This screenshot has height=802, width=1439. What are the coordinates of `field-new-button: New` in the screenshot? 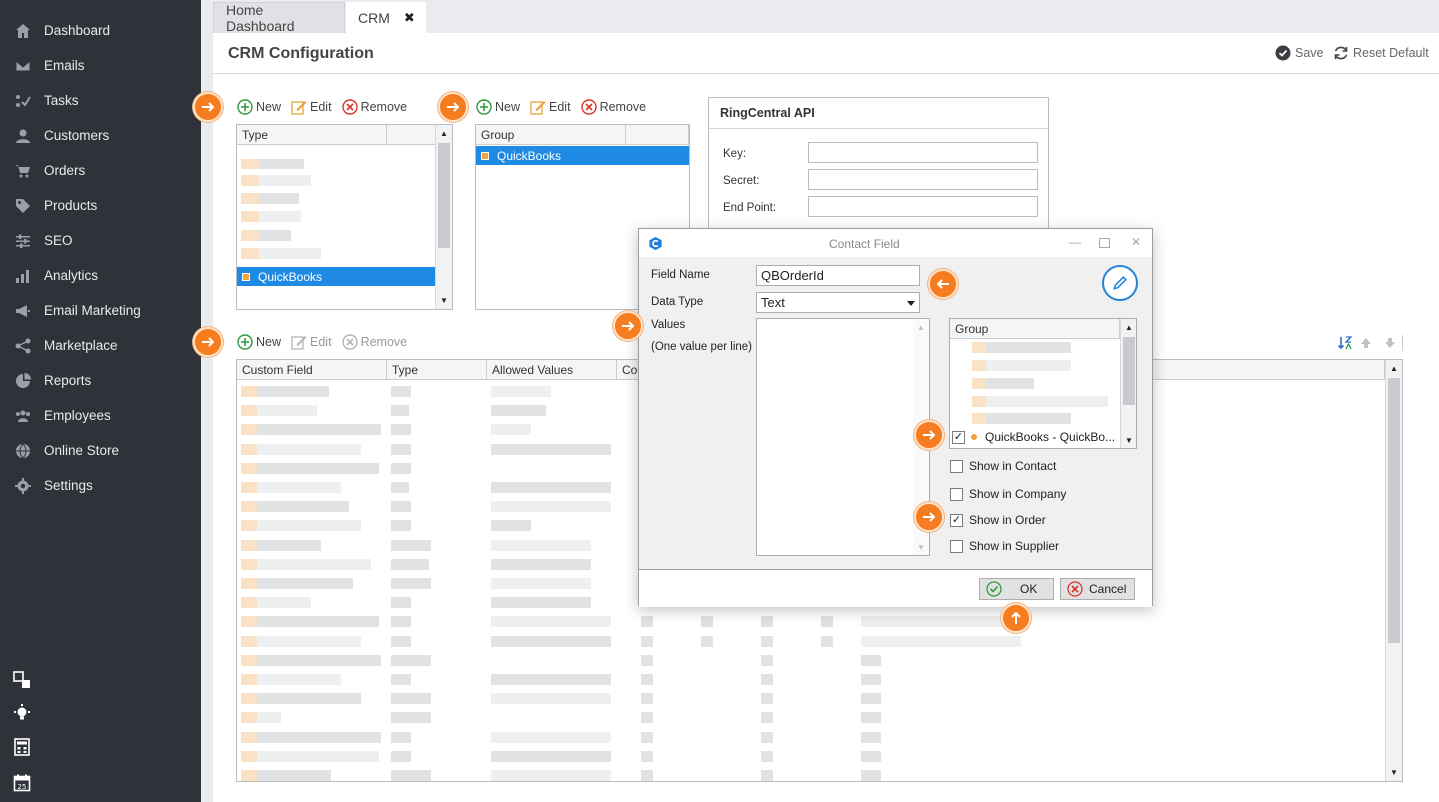 It's located at (259, 342).